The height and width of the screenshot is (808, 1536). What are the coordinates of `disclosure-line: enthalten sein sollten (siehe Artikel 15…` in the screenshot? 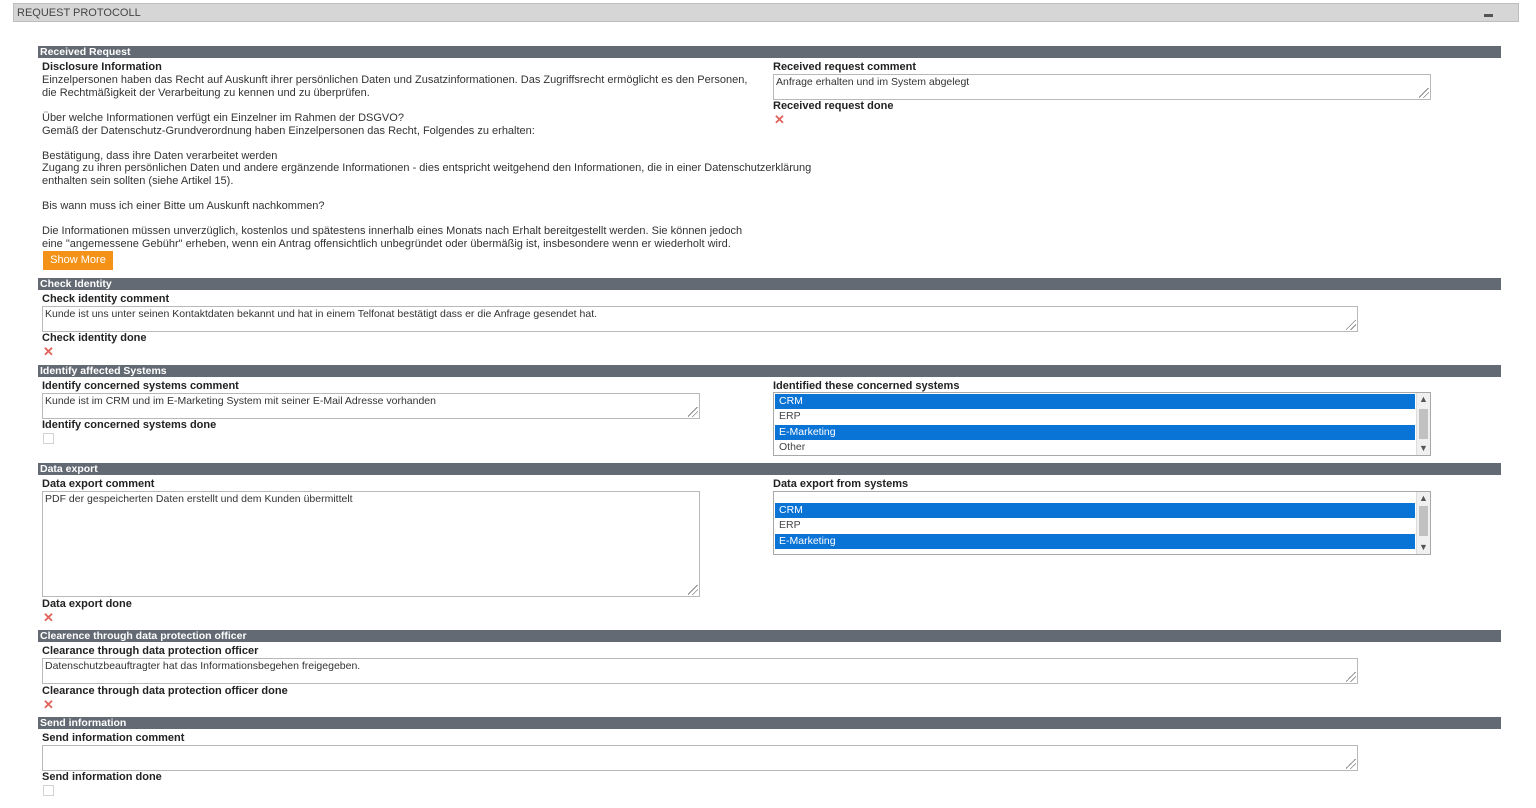 It's located at (138, 181).